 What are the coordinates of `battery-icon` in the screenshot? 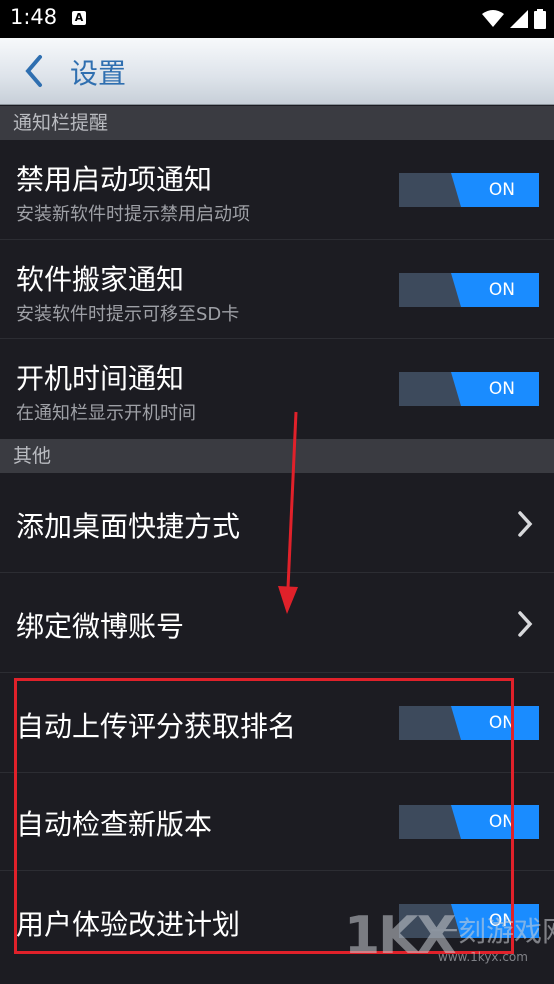 It's located at (540, 19).